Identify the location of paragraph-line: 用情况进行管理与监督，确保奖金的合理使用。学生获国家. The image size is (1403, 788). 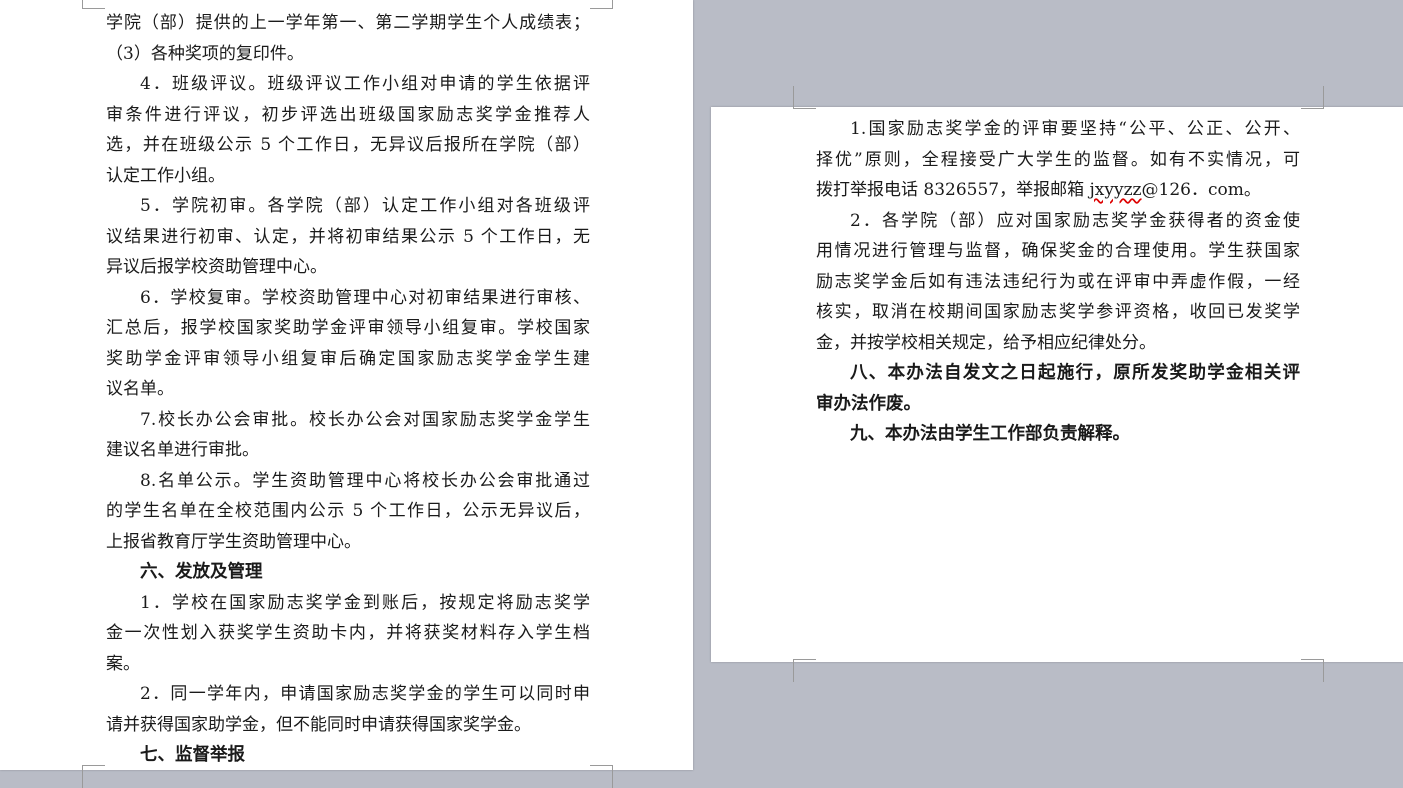
(1058, 251).